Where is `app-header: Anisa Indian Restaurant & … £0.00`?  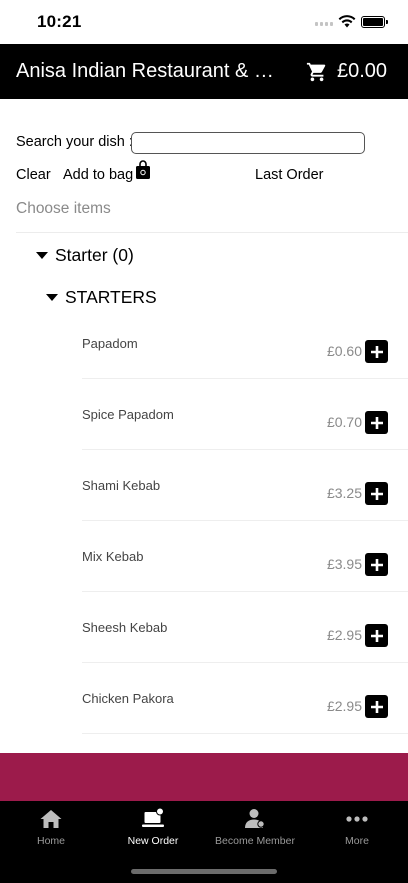
app-header: Anisa Indian Restaurant & … £0.00 is located at coordinates (204, 71).